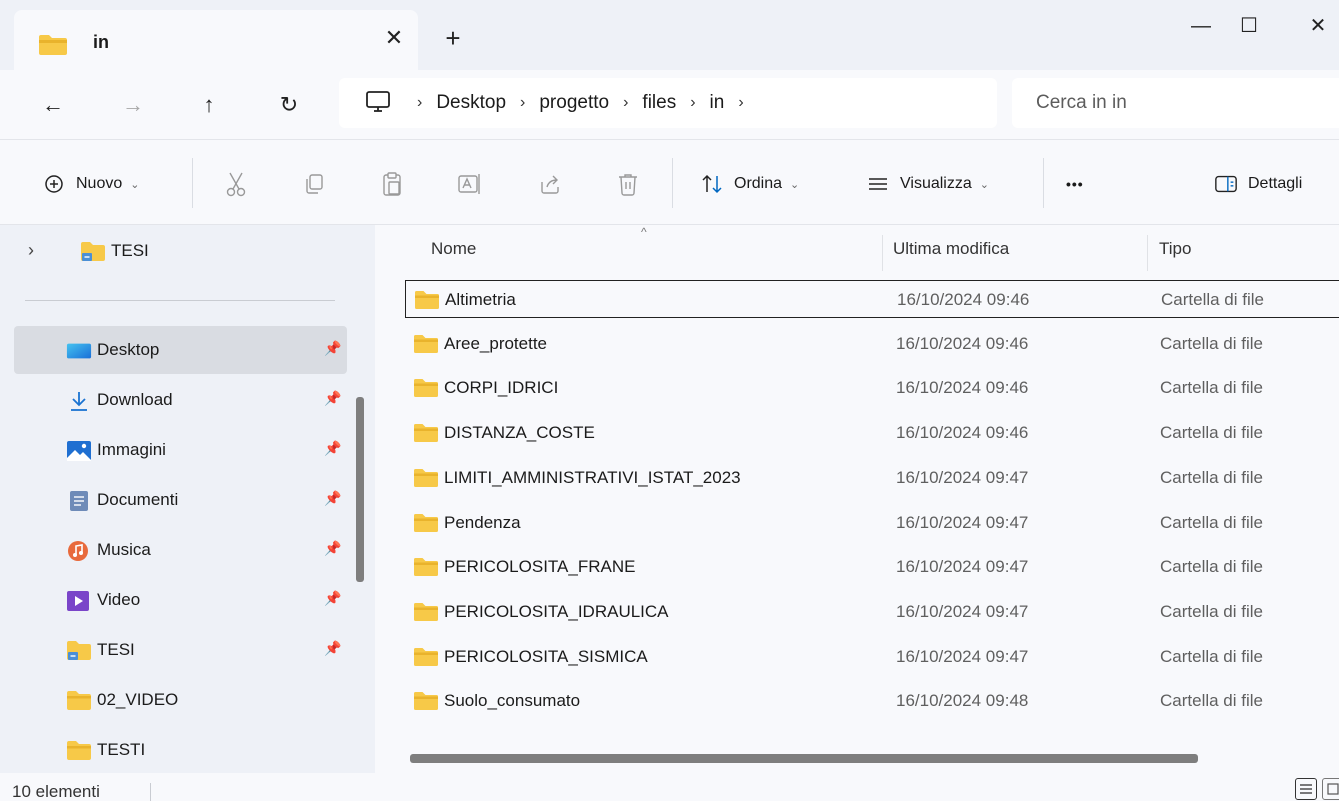 This screenshot has height=801, width=1339. I want to click on file-name: PERICOLOSITA_SISMICA, so click(546, 656).